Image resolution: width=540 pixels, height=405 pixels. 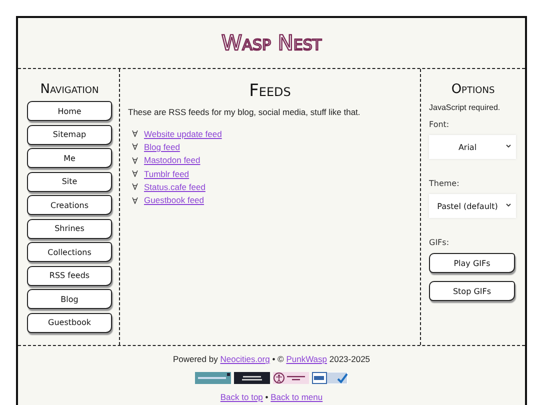 I want to click on feed-link: Status.cafe feed, so click(x=175, y=187).